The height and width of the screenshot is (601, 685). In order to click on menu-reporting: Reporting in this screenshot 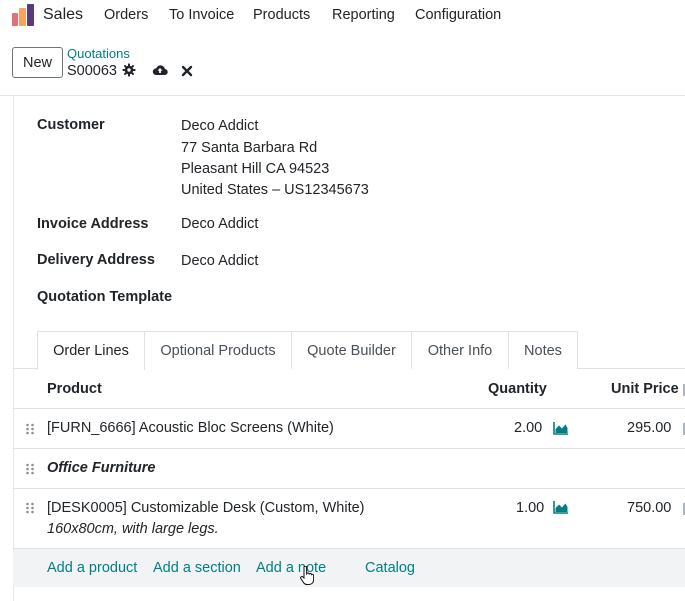, I will do `click(363, 15)`.